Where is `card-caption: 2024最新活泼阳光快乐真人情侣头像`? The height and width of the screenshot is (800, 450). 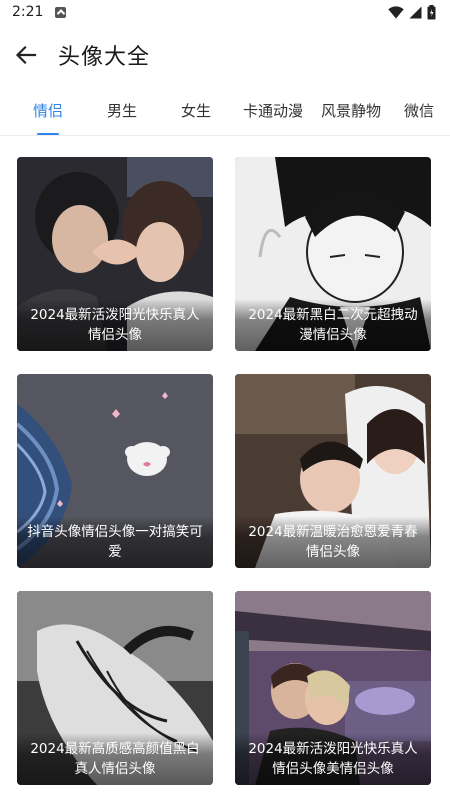
card-caption: 2024最新活泼阳光快乐真人情侣头像 is located at coordinates (115, 325).